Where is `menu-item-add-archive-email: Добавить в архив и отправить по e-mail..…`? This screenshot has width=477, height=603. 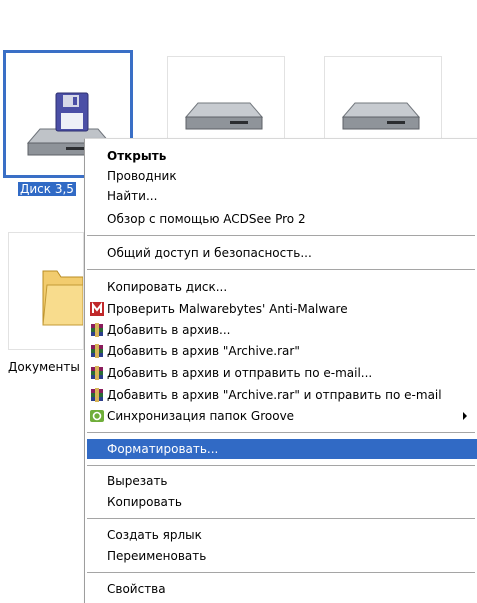
menu-item-add-archive-email: Добавить в архив и отправить по e-mail..… is located at coordinates (281, 373).